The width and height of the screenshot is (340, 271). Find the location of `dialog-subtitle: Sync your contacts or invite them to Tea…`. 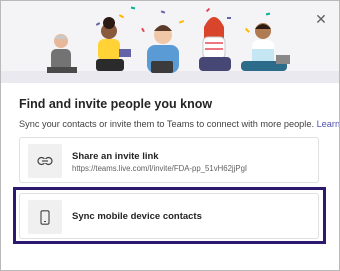

dialog-subtitle: Sync your contacts or invite them to Tea… is located at coordinates (179, 124).